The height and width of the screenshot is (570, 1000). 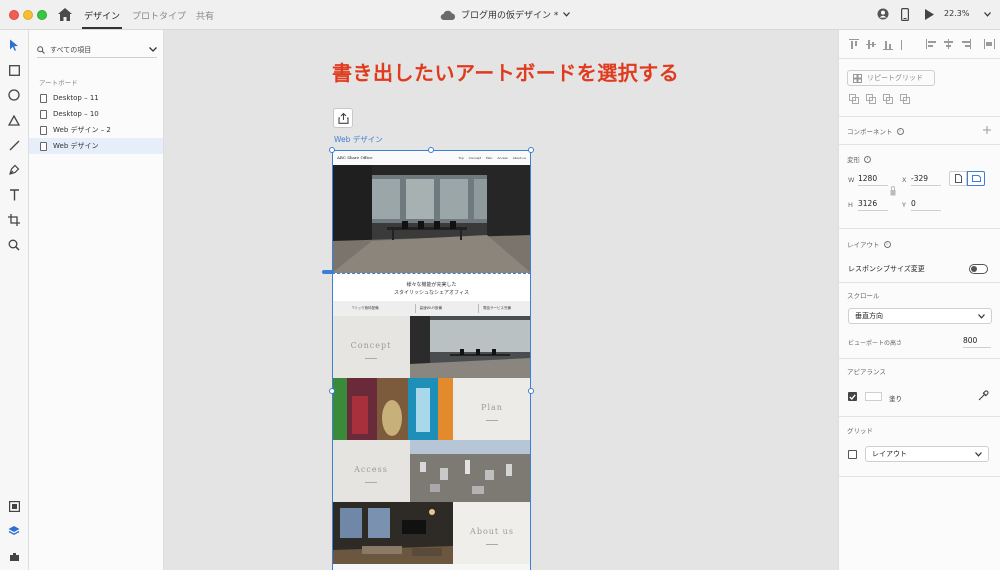 I want to click on pen-icon, so click(x=14, y=169).